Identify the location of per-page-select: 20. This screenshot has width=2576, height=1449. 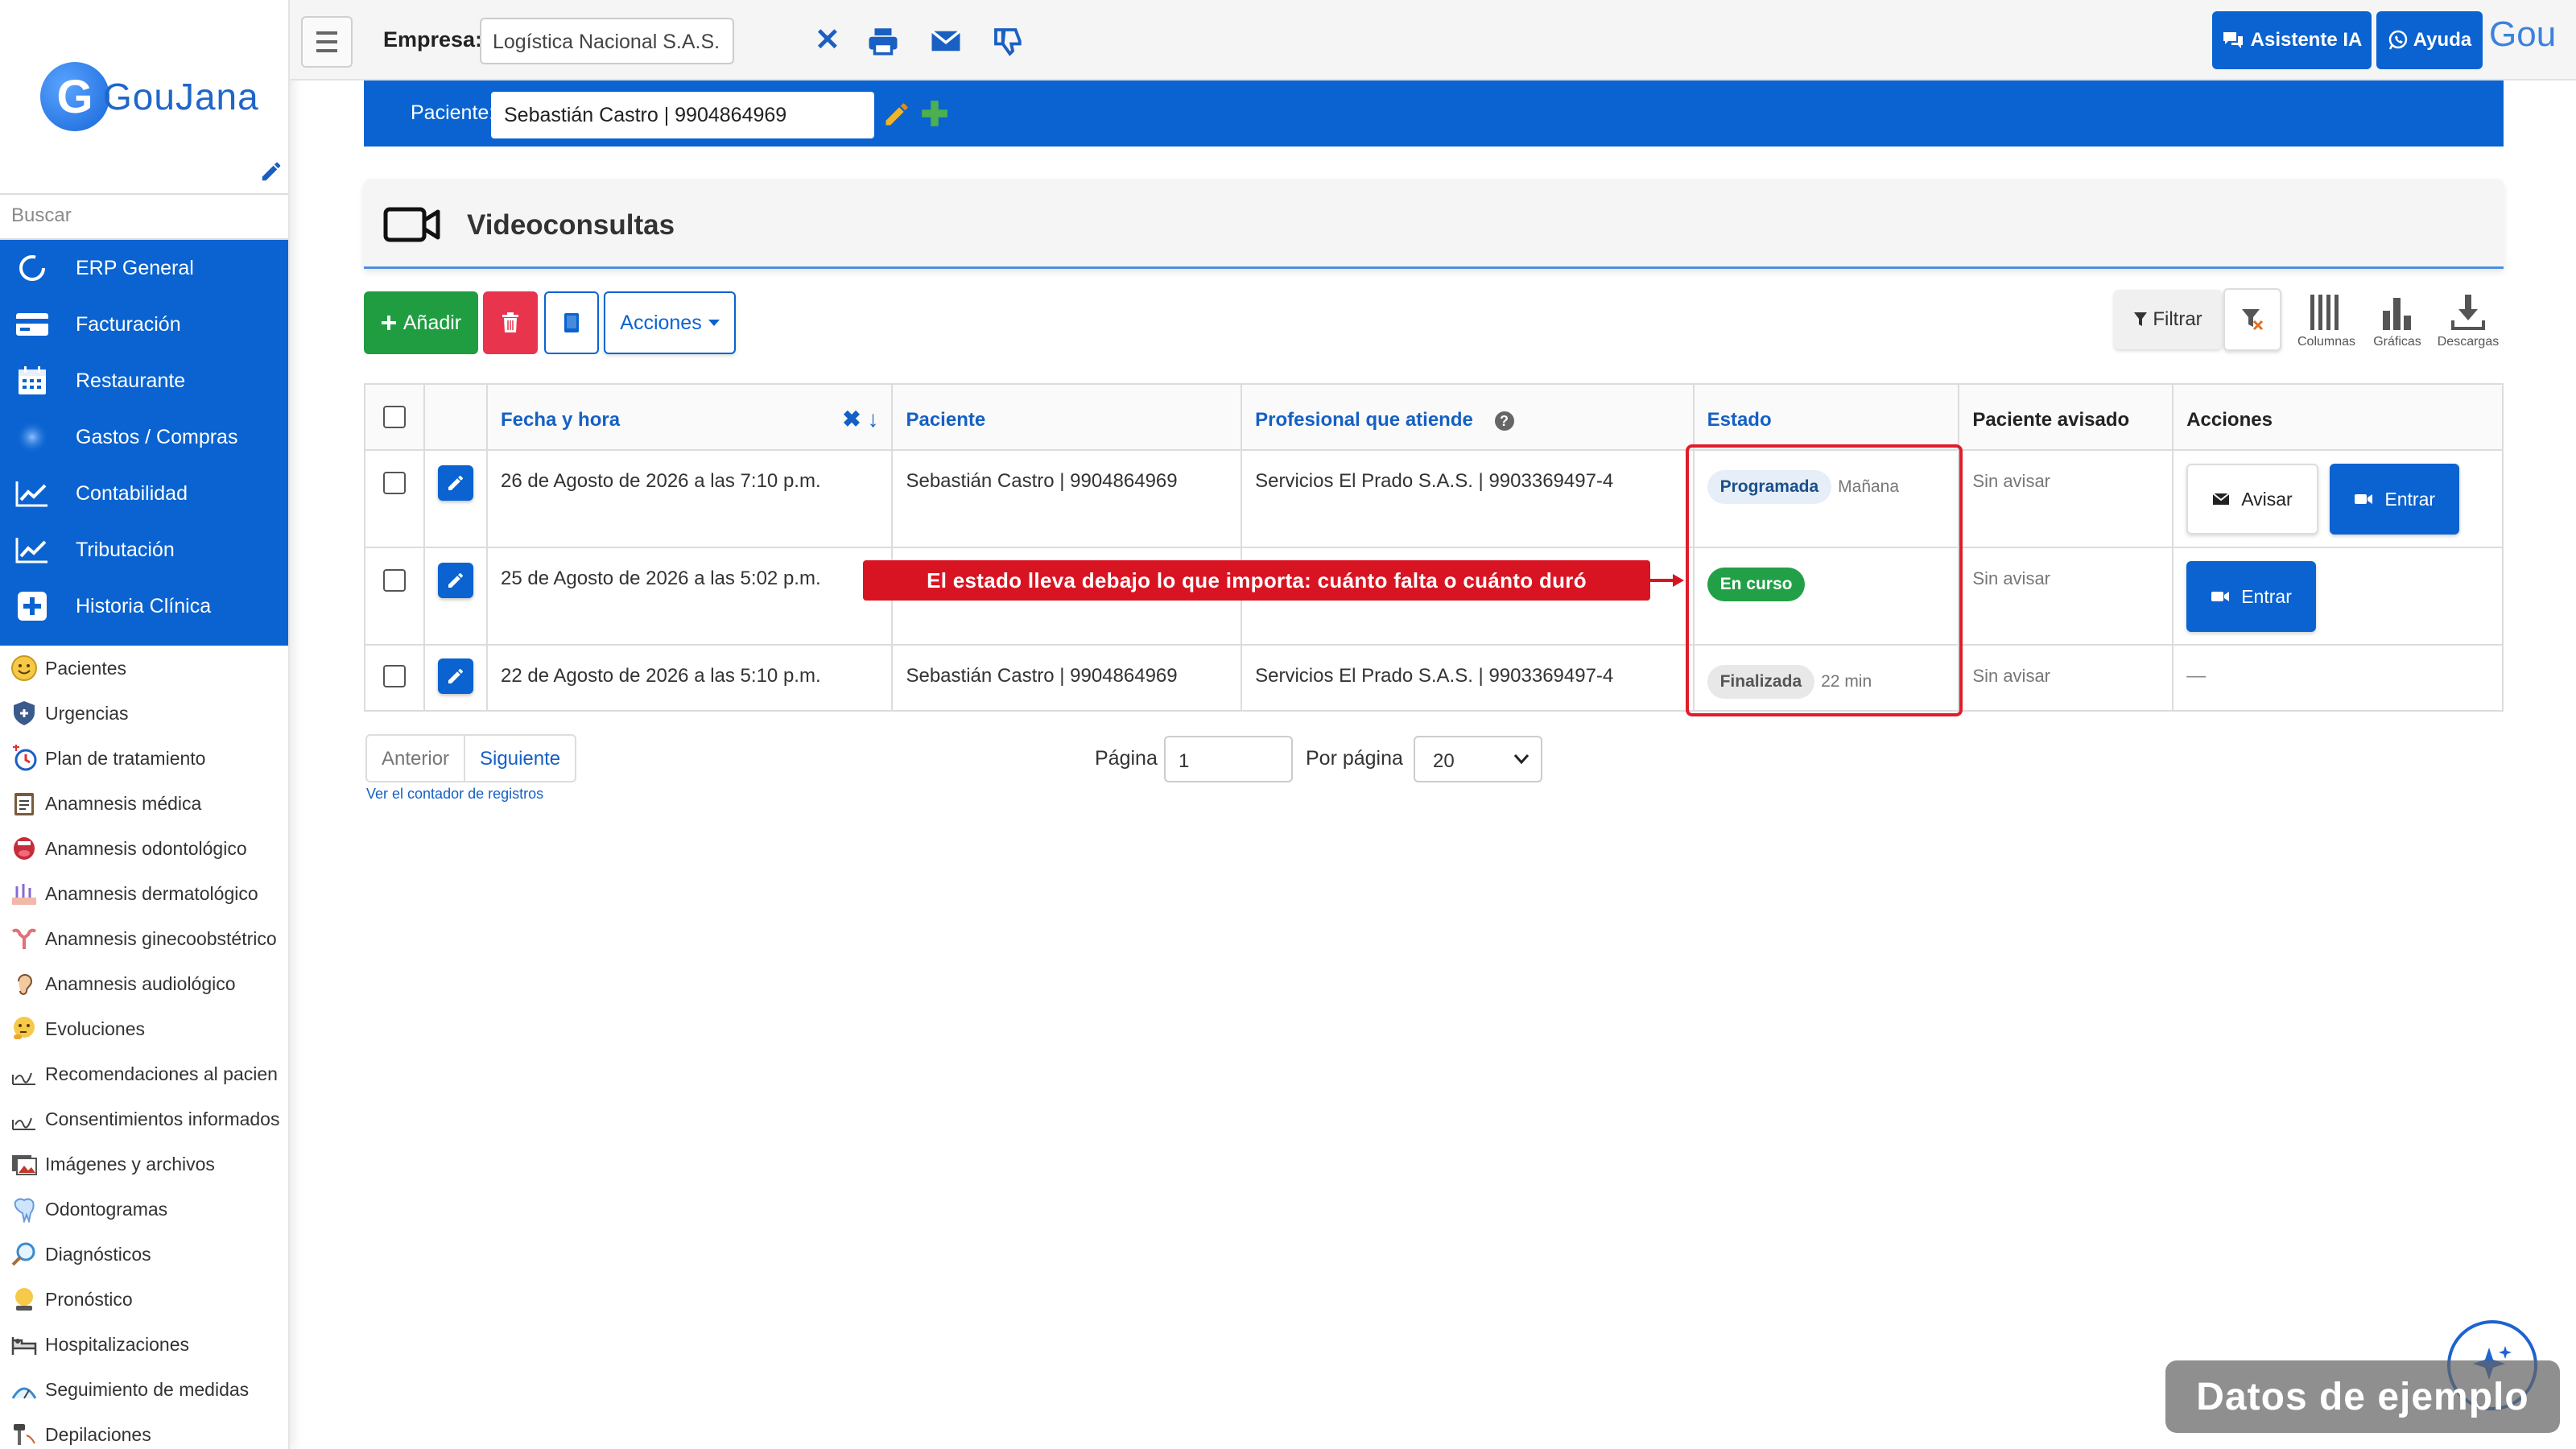
(1478, 759).